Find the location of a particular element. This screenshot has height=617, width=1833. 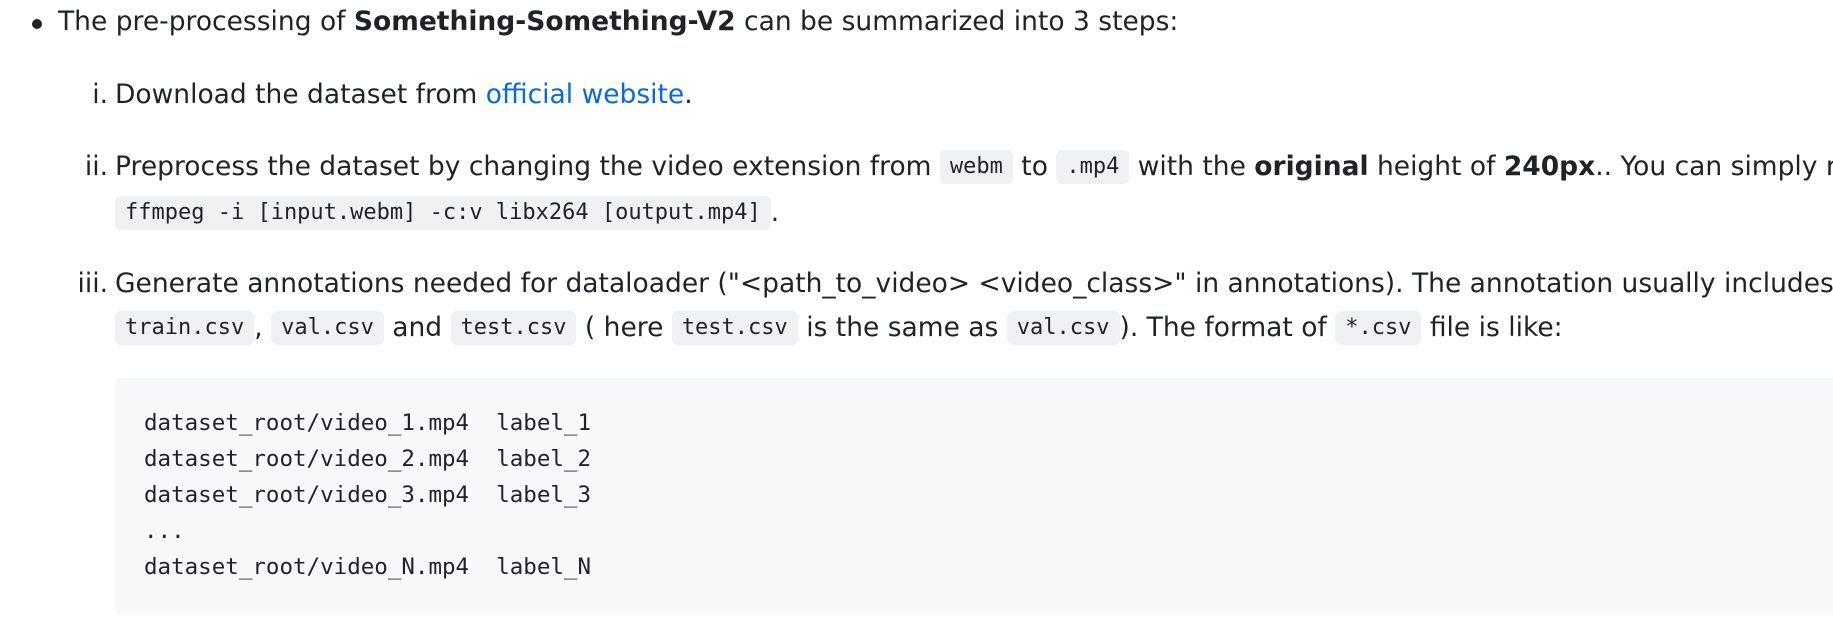

code-line-n: dataset_root/video_N.mp4 label_N is located at coordinates (368, 567).